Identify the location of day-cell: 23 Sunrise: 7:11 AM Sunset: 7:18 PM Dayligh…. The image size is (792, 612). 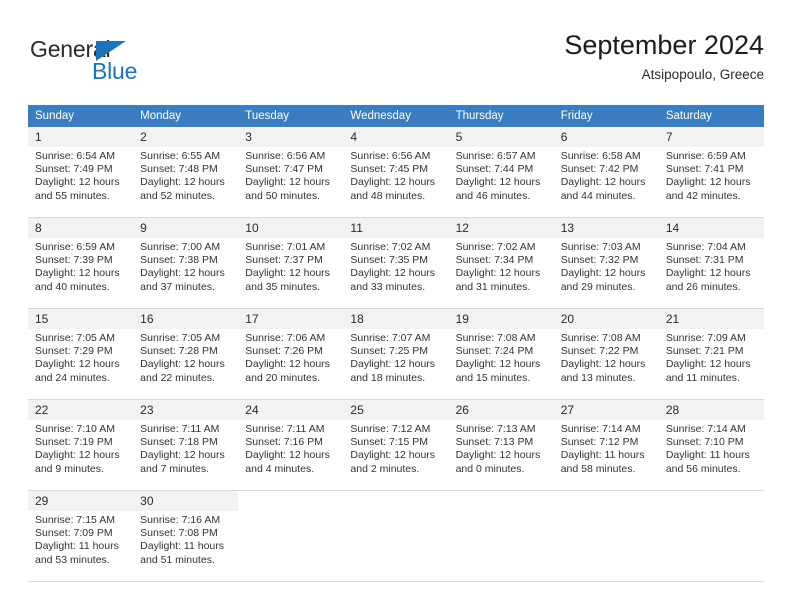
(186, 445).